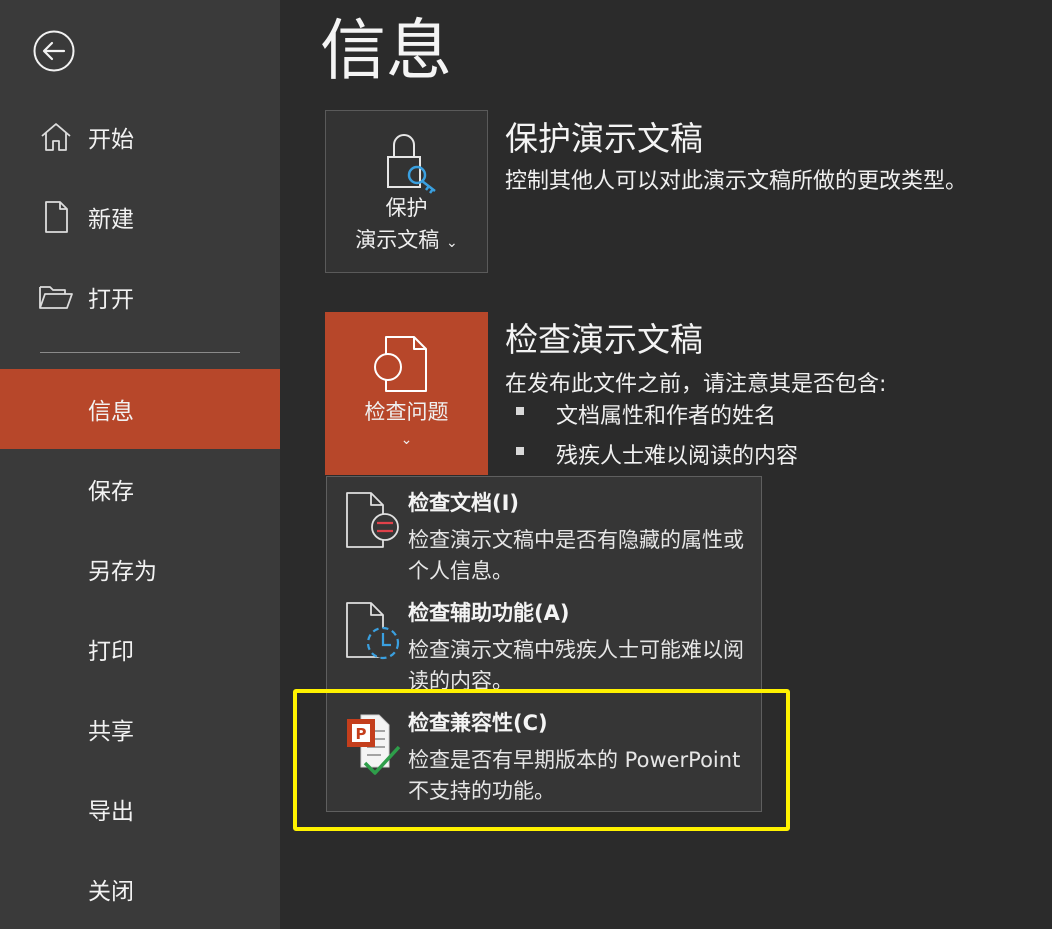 The height and width of the screenshot is (929, 1052). I want to click on protect-tile-label: 保护, so click(406, 208).